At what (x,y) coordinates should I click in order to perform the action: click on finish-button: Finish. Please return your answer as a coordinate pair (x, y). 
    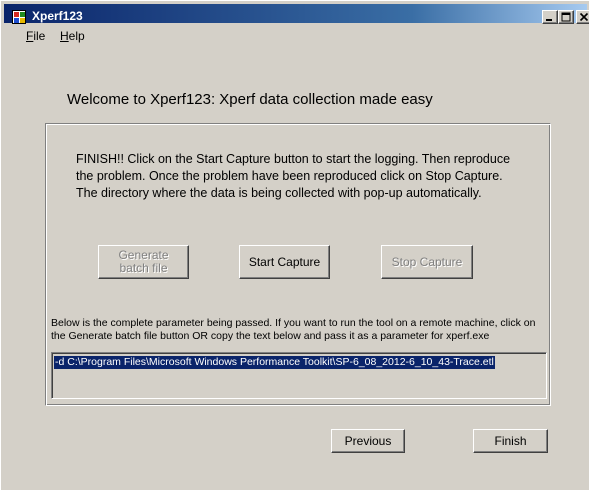
    Looking at the image, I should click on (510, 441).